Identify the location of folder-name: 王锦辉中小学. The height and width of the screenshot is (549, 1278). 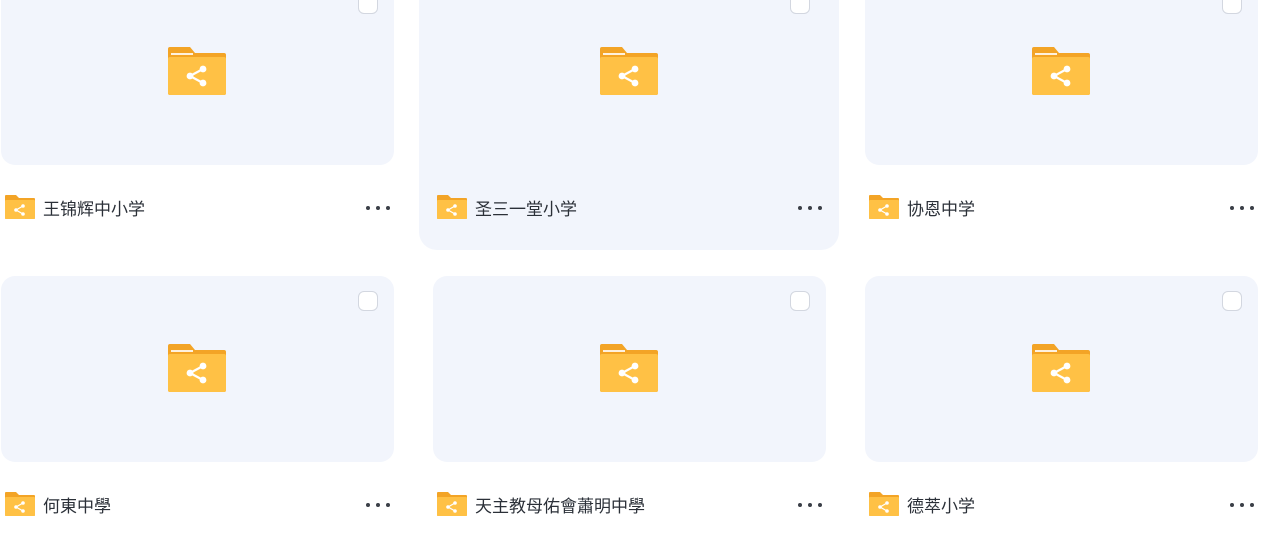
(94, 207).